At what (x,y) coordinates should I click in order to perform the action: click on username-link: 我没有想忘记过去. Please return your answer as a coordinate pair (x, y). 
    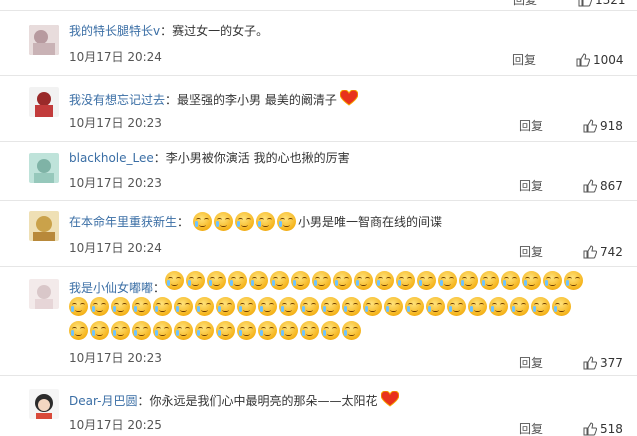
    Looking at the image, I should click on (117, 100).